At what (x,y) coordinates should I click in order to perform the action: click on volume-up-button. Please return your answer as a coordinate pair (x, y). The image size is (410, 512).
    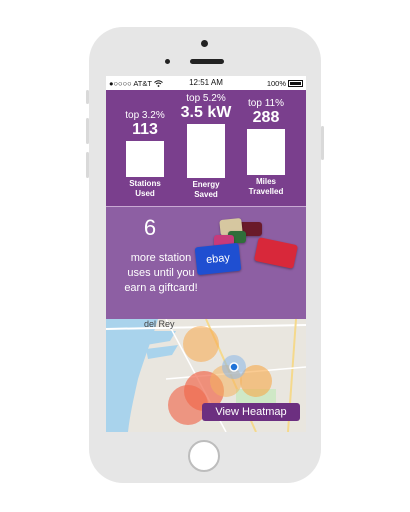
    Looking at the image, I should click on (87, 131).